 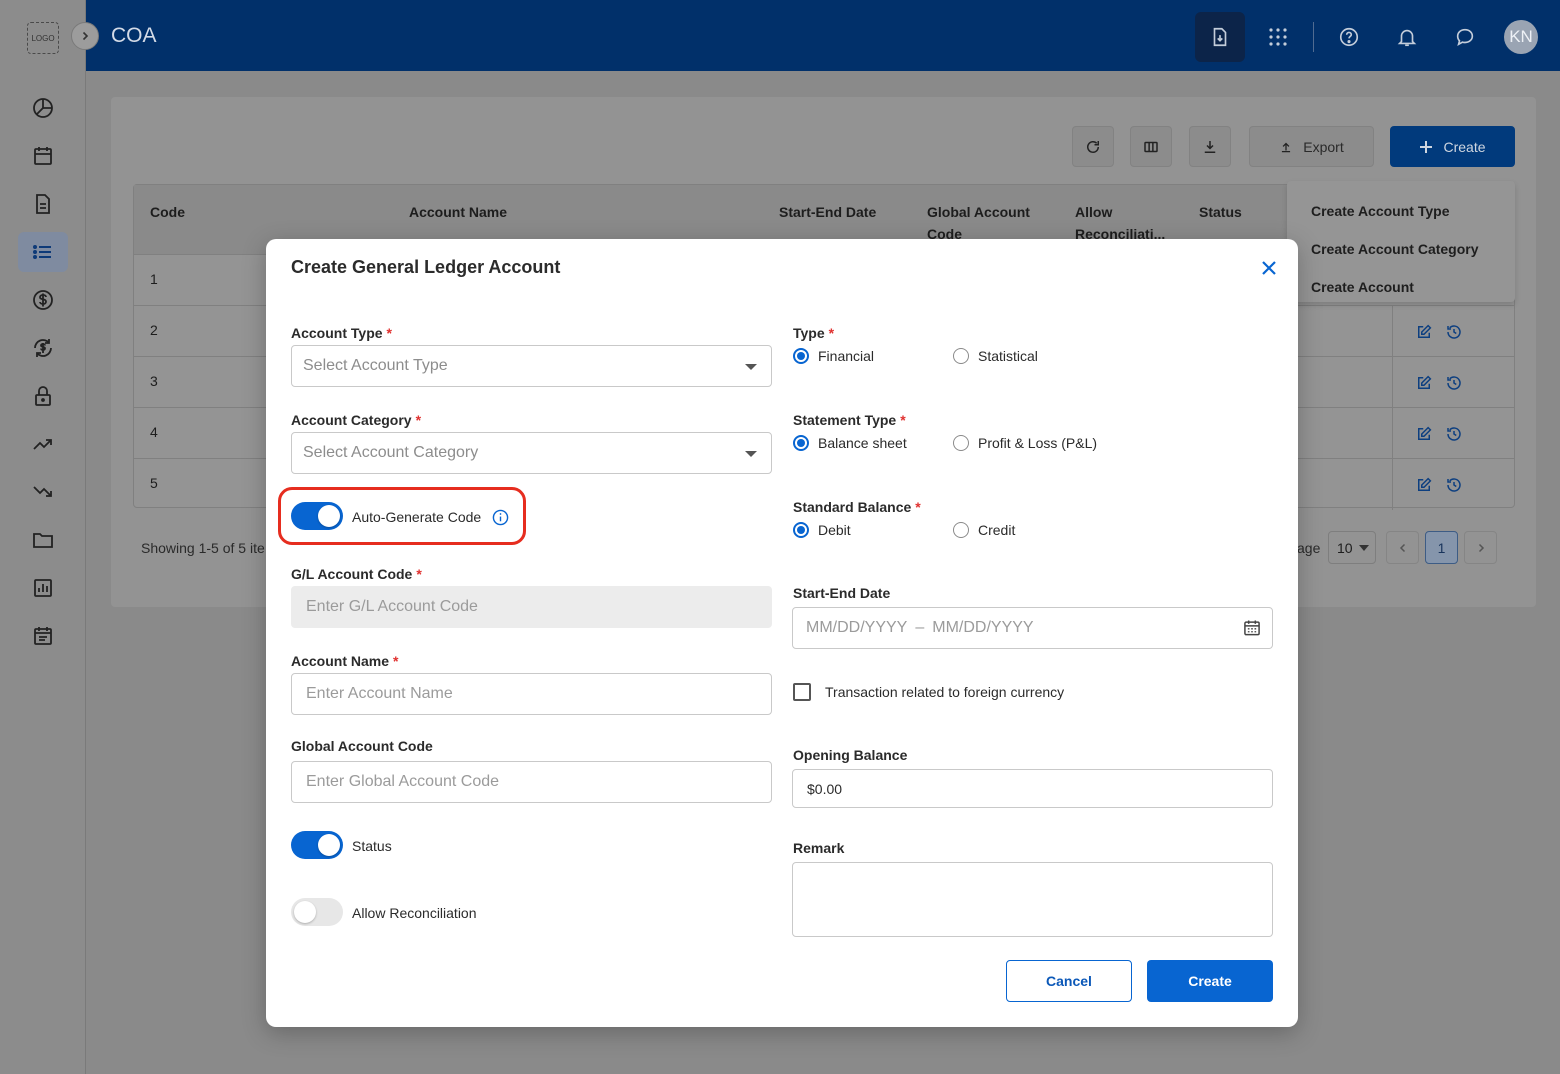 I want to click on top-bar-divider, so click(x=1313, y=37).